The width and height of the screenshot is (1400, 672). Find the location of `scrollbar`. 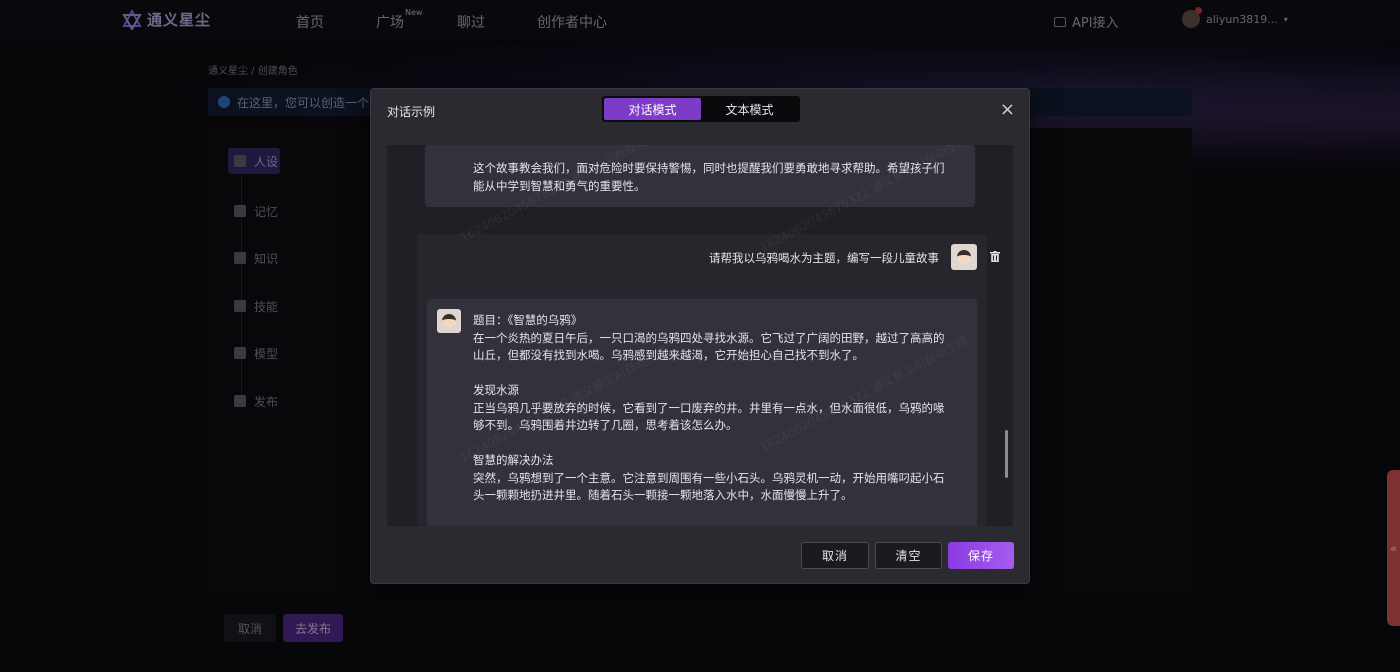

scrollbar is located at coordinates (1006, 454).